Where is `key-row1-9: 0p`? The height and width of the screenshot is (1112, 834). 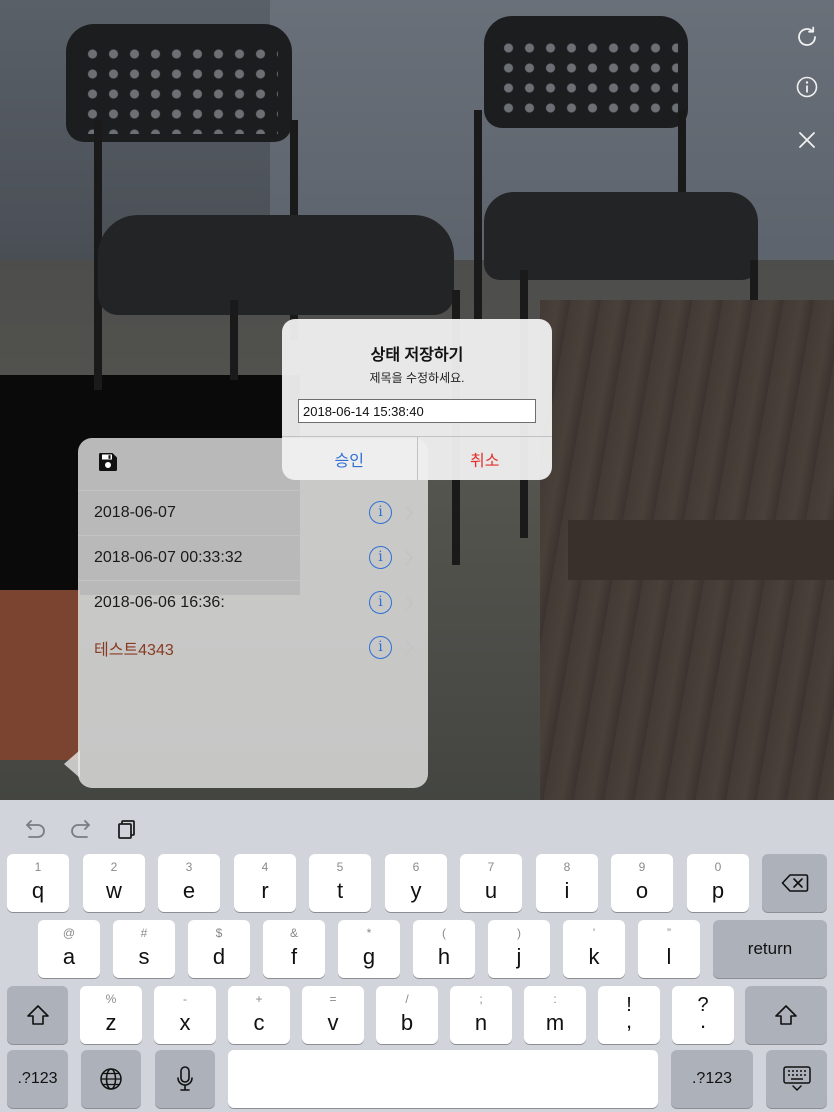 key-row1-9: 0p is located at coordinates (718, 883).